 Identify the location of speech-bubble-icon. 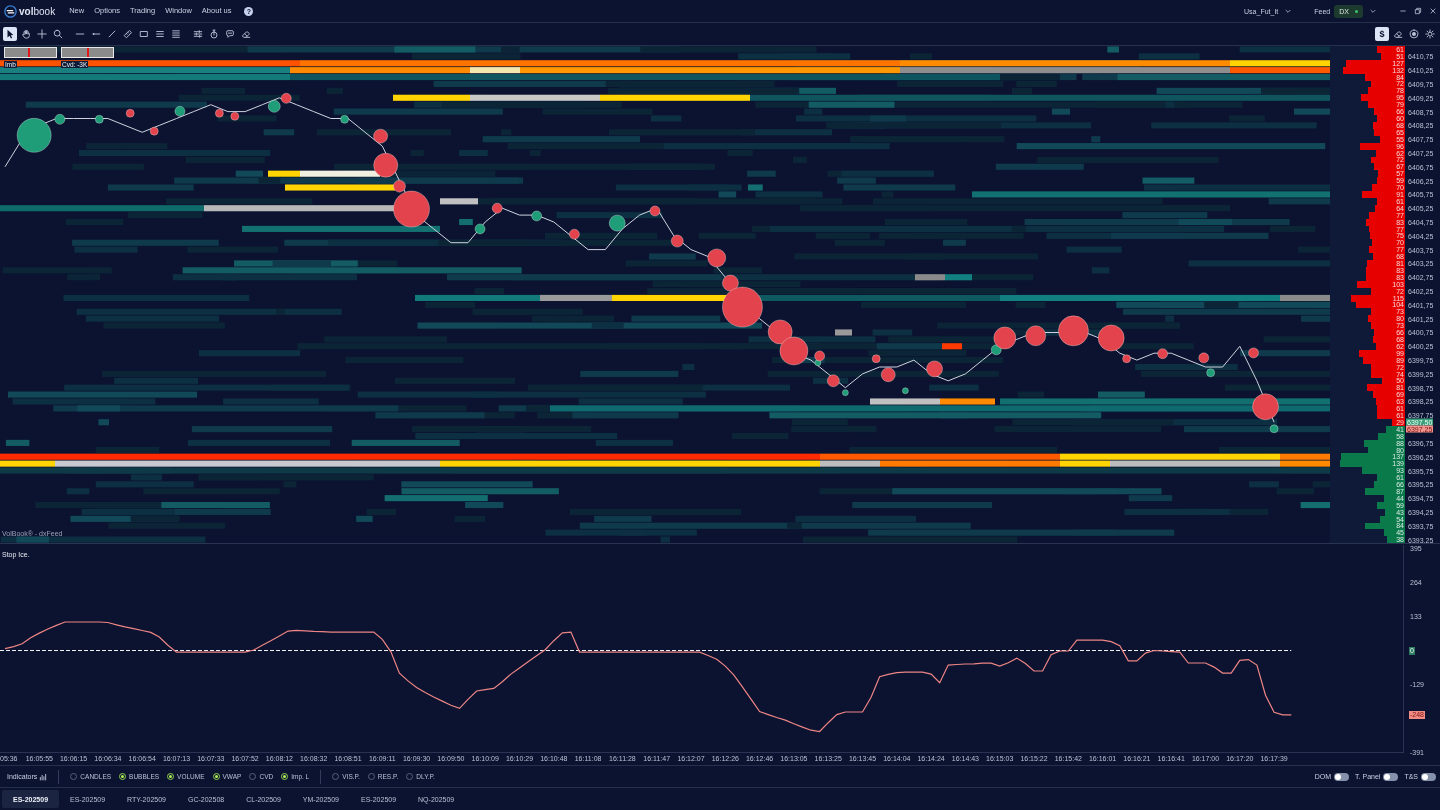
(230, 34).